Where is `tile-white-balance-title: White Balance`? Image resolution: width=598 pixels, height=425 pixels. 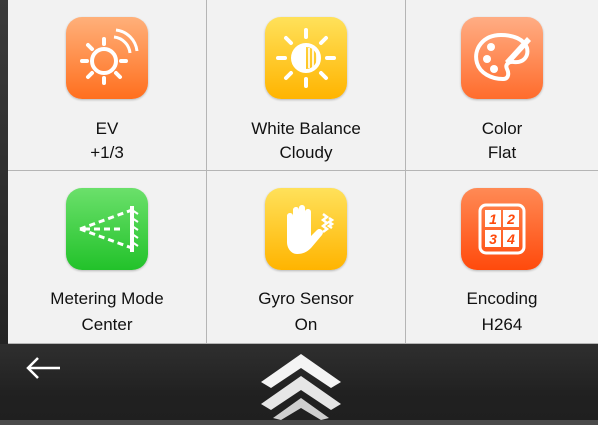 tile-white-balance-title: White Balance is located at coordinates (306, 128).